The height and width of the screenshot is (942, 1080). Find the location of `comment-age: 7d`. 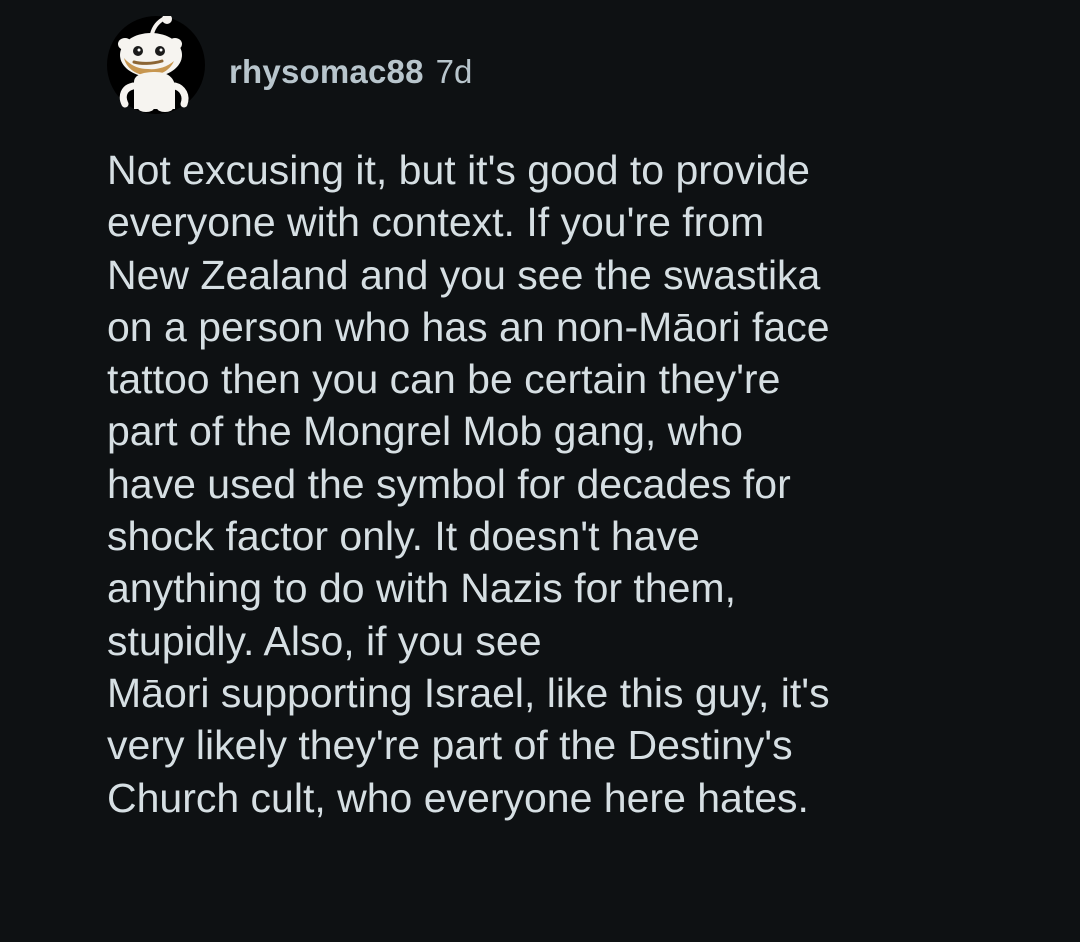

comment-age: 7d is located at coordinates (454, 71).